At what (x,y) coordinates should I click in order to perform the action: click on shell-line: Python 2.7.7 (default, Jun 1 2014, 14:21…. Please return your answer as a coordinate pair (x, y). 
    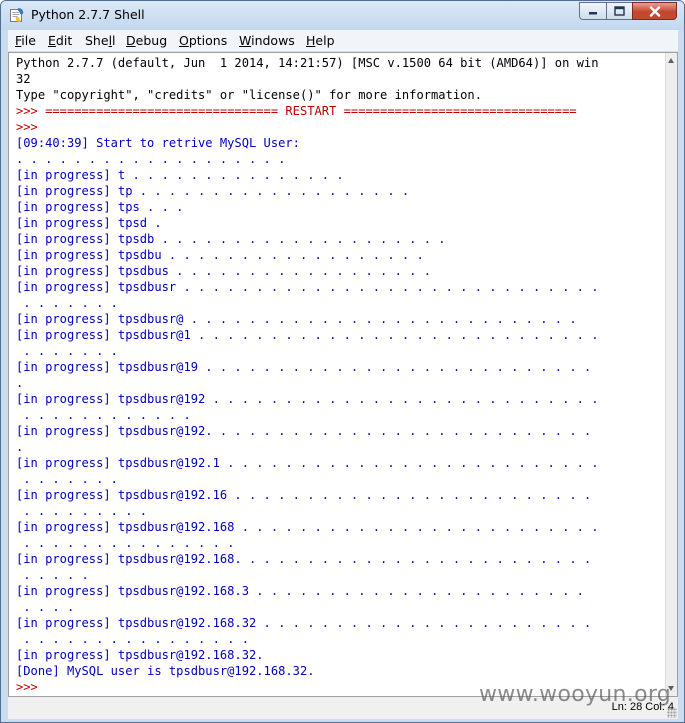
    Looking at the image, I should click on (307, 63).